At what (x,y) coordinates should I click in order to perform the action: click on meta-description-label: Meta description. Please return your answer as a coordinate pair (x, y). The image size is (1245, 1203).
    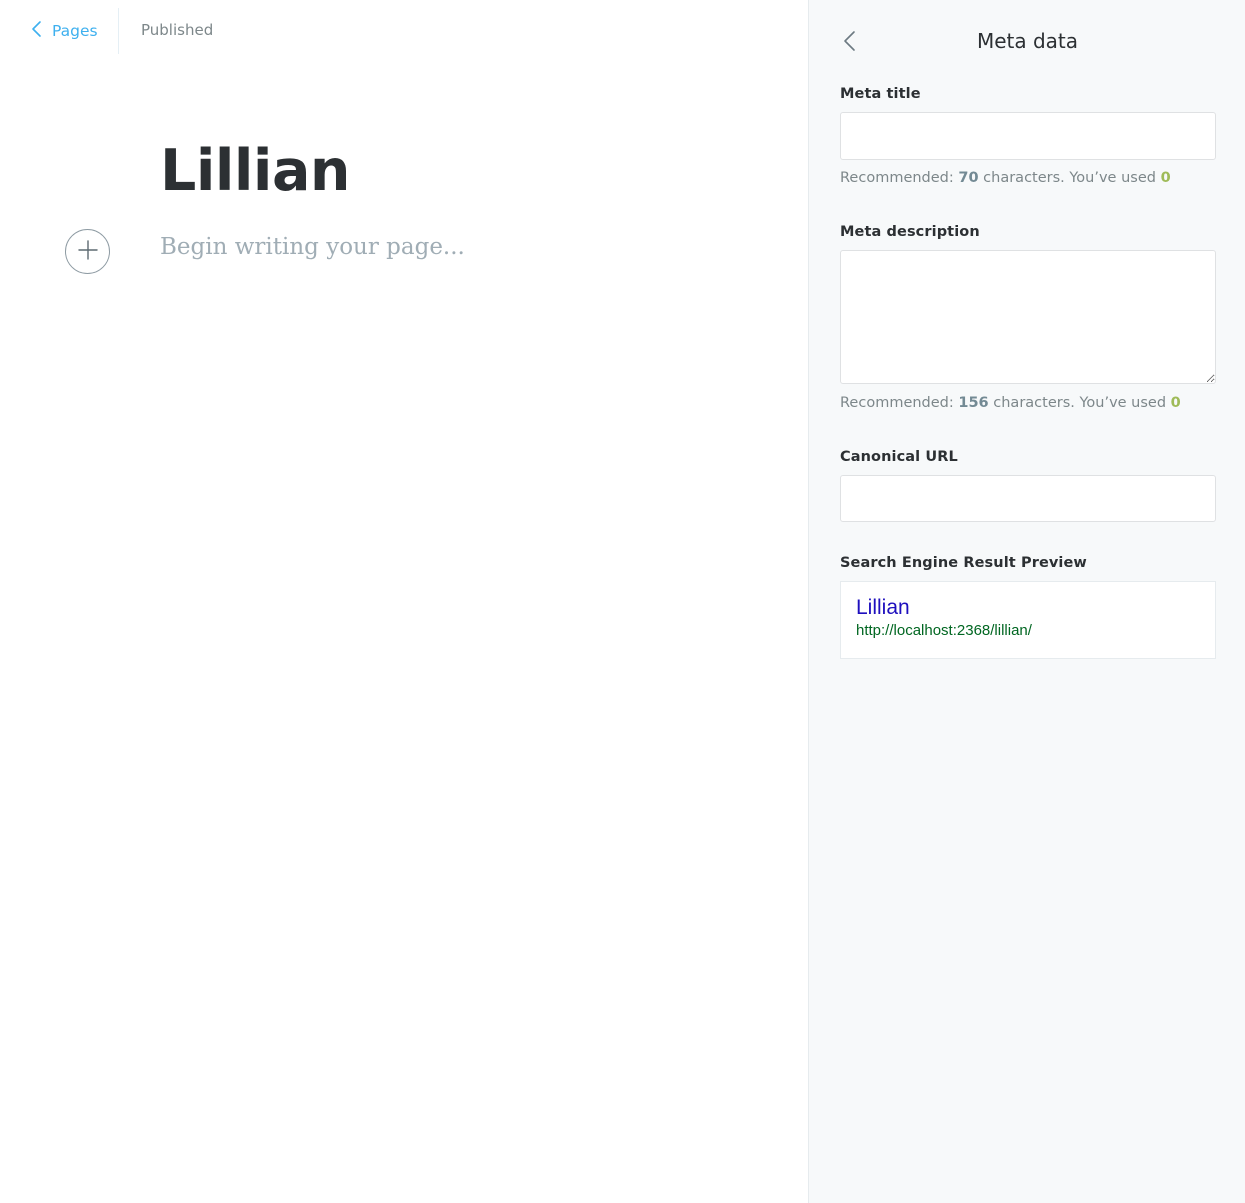
    Looking at the image, I should click on (910, 232).